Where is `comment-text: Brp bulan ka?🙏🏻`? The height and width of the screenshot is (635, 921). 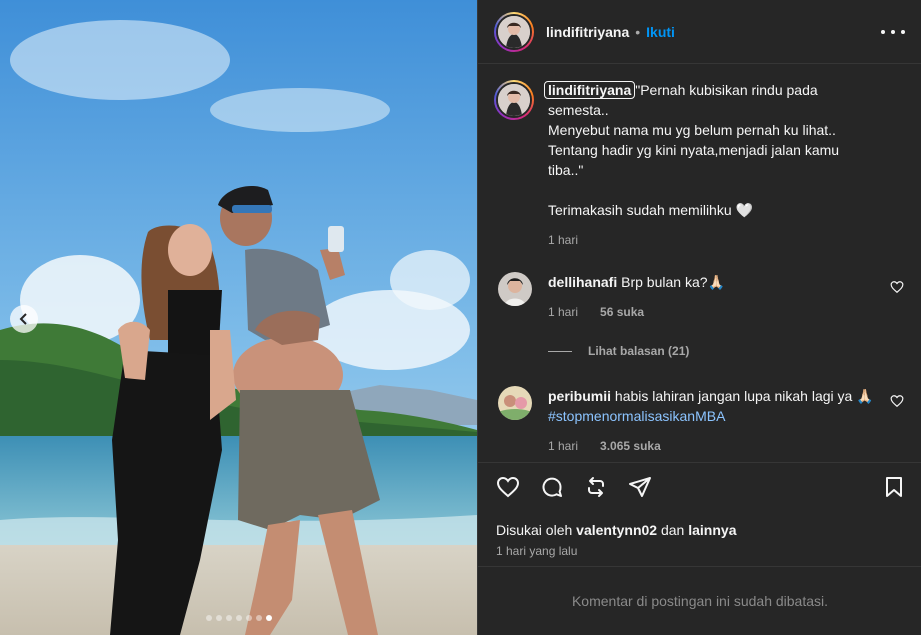
comment-text: Brp bulan ka?🙏🏻 is located at coordinates (673, 282).